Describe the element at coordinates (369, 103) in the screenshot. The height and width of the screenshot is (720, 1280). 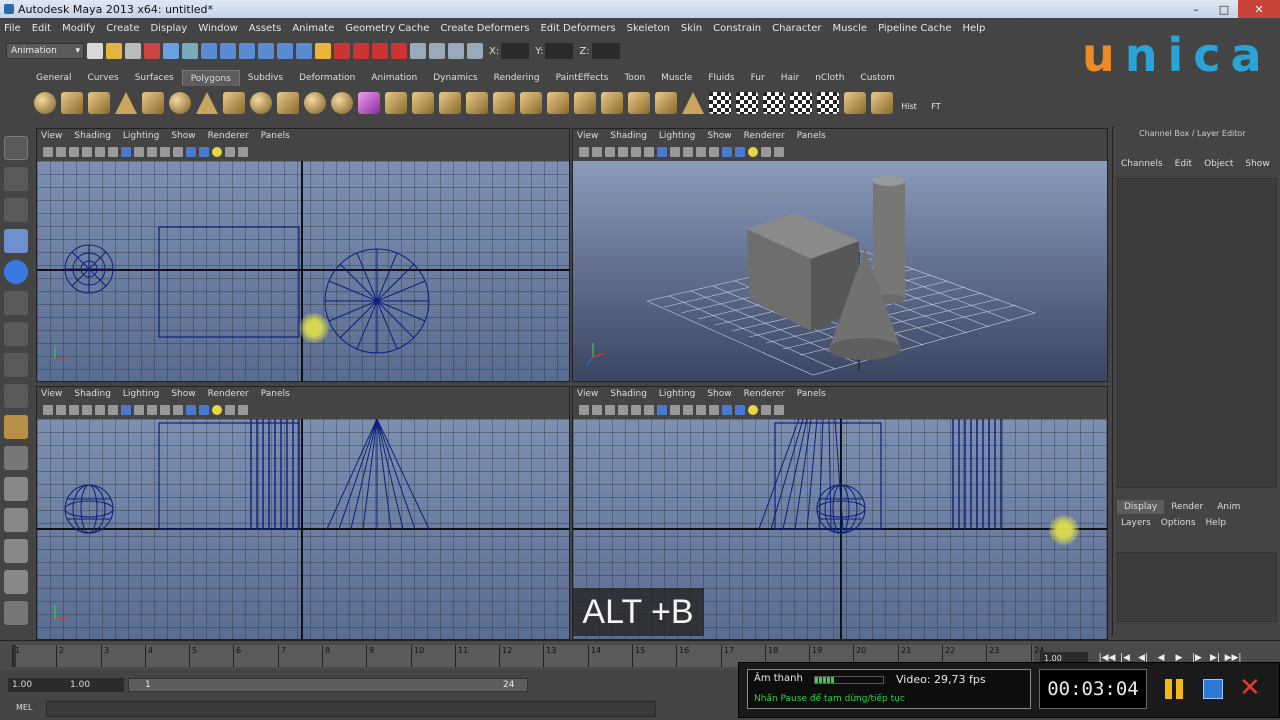
I see `boolean-icon` at that location.